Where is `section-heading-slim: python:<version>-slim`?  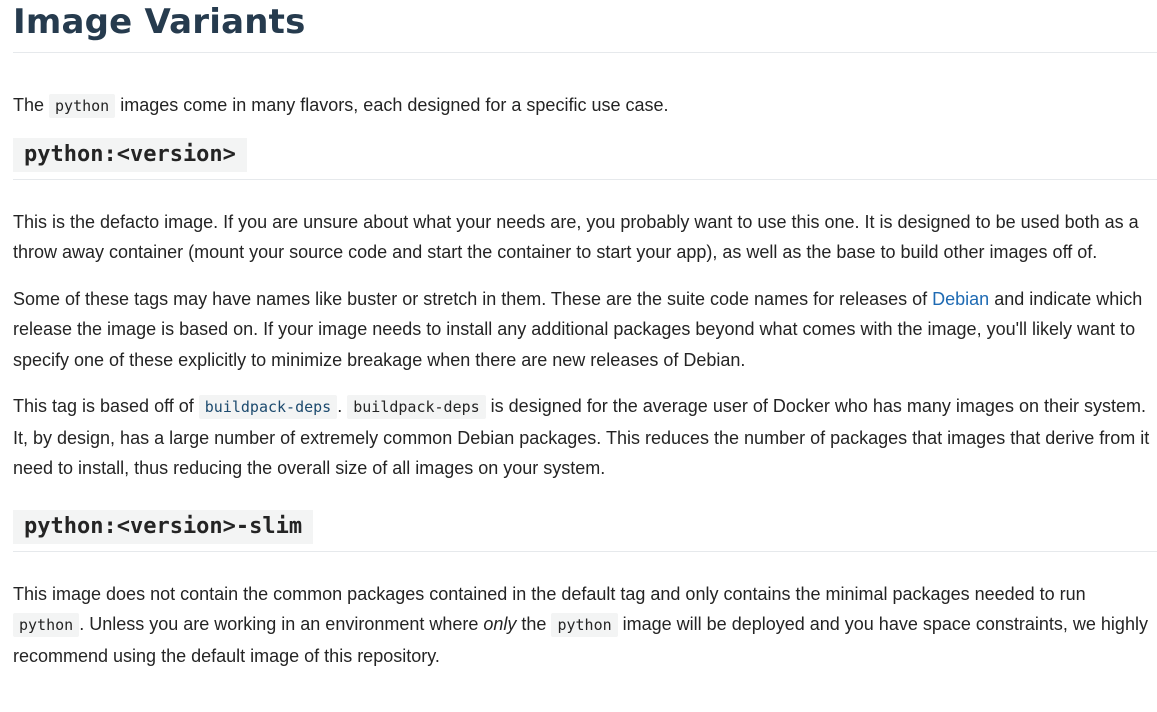
section-heading-slim: python:<version>-slim is located at coordinates (163, 526).